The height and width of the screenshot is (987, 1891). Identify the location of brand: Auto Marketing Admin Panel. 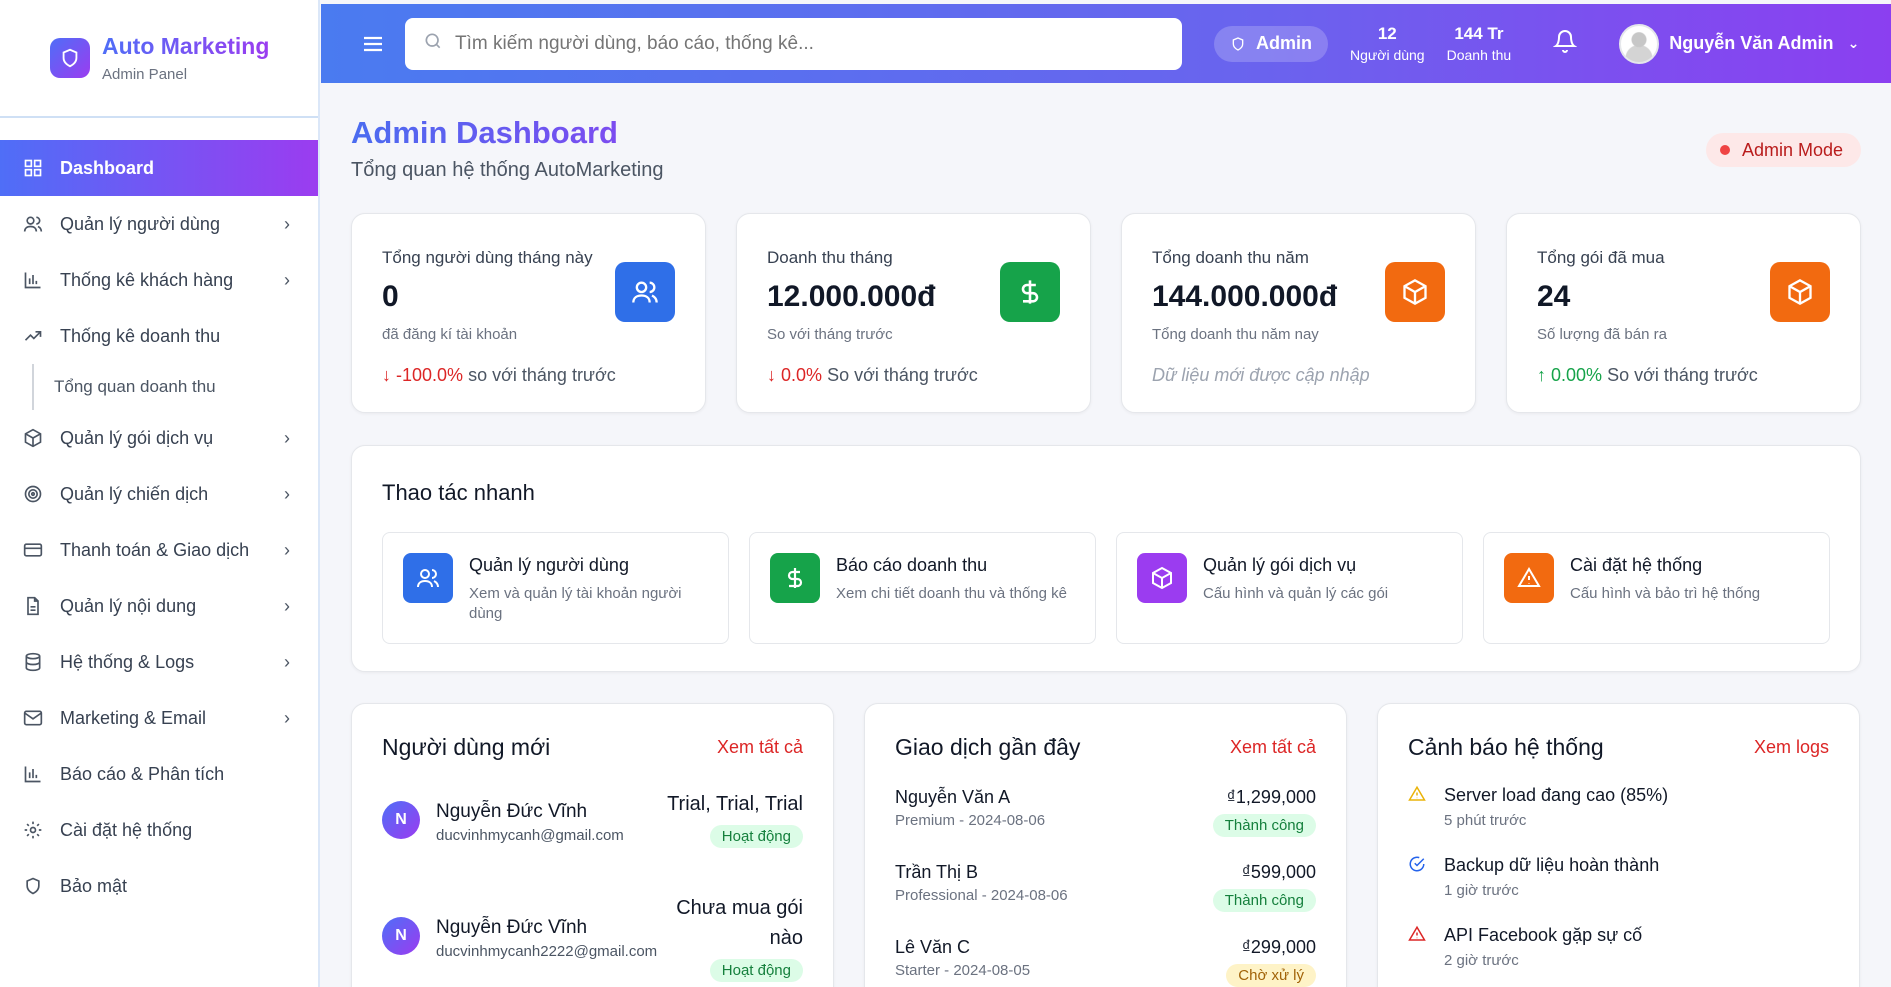
(159, 59).